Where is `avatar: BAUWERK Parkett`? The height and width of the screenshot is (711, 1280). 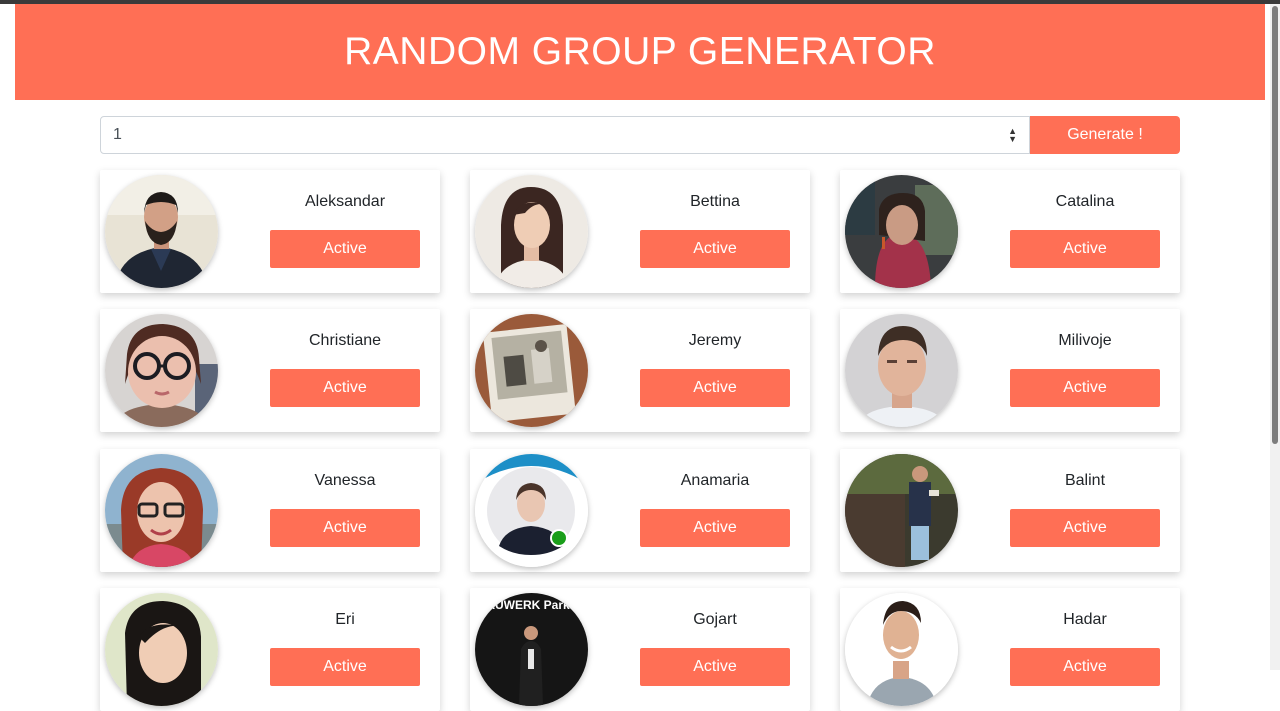
avatar: BAUWERK Parkett is located at coordinates (531, 649).